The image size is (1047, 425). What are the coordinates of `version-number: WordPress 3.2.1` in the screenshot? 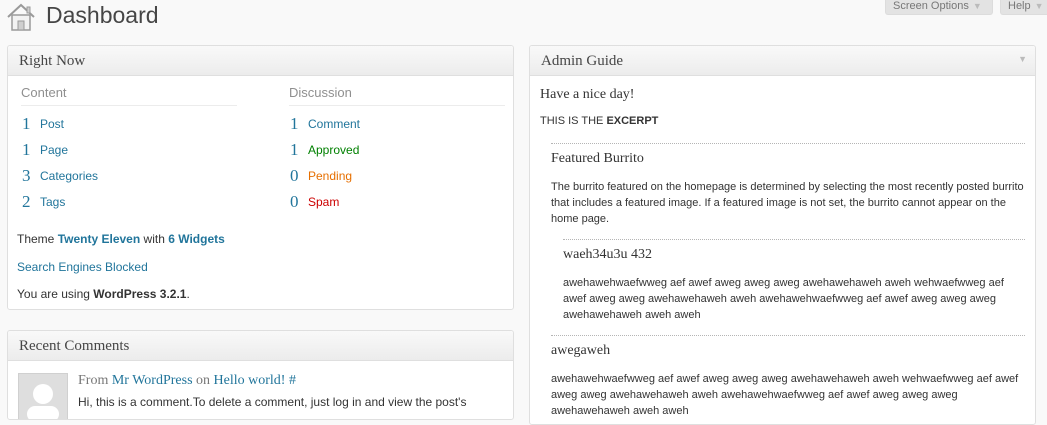 It's located at (140, 294).